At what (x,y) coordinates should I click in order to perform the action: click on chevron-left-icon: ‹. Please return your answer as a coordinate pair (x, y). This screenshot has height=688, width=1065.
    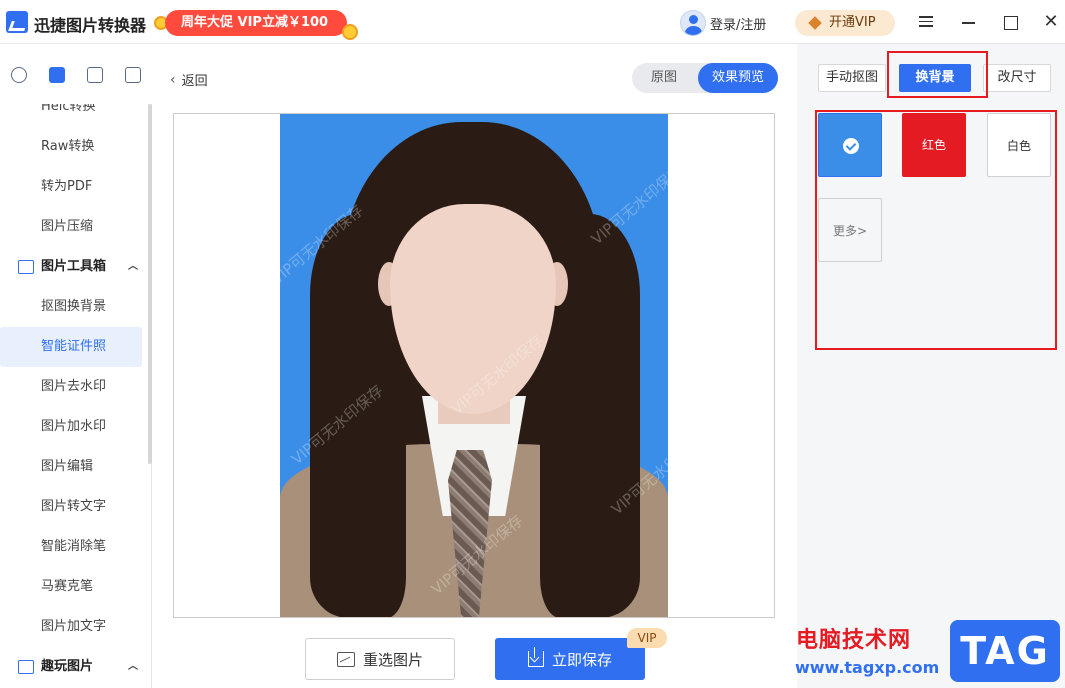
    Looking at the image, I should click on (173, 79).